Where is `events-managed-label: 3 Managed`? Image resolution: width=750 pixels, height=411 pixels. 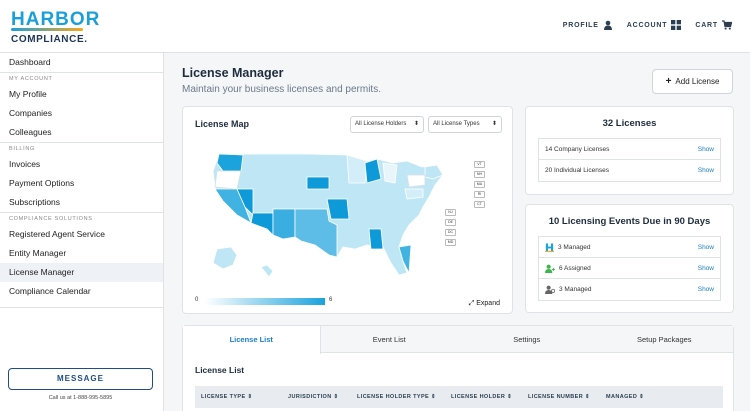
events-managed-label: 3 Managed is located at coordinates (574, 247).